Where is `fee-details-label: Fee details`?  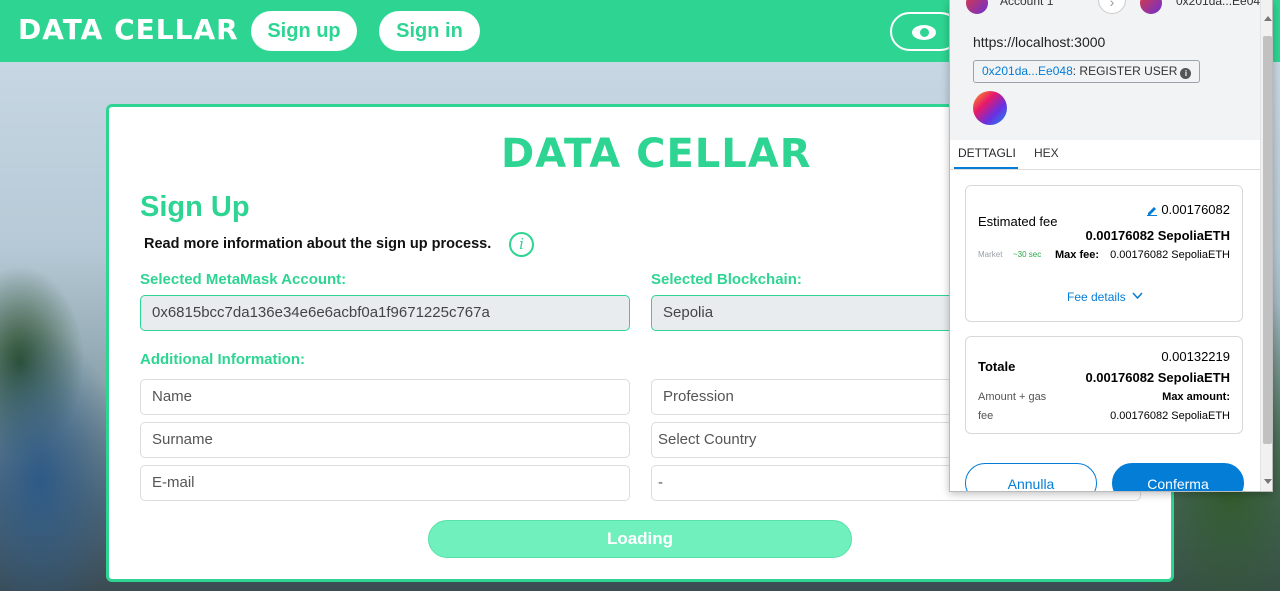 fee-details-label: Fee details is located at coordinates (1096, 297).